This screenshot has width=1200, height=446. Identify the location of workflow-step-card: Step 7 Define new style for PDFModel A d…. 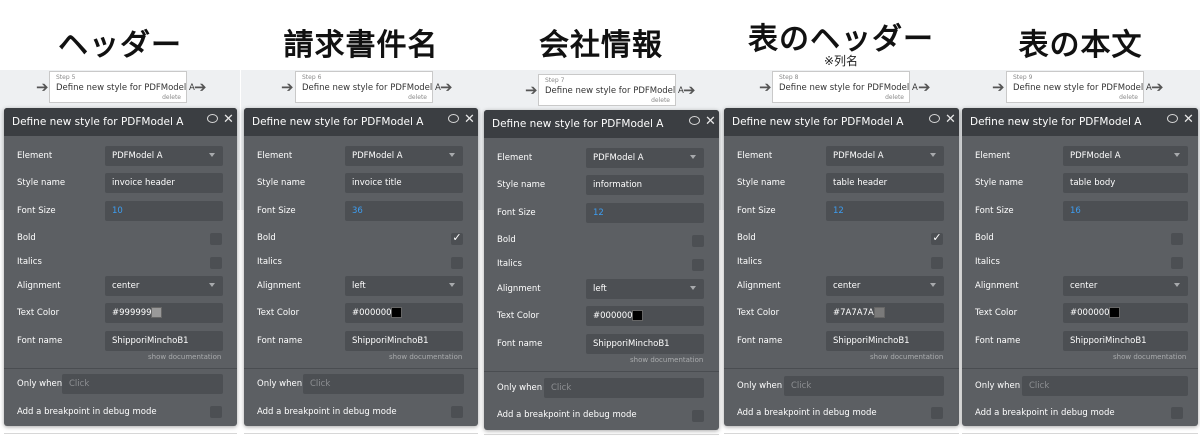
(611, 90).